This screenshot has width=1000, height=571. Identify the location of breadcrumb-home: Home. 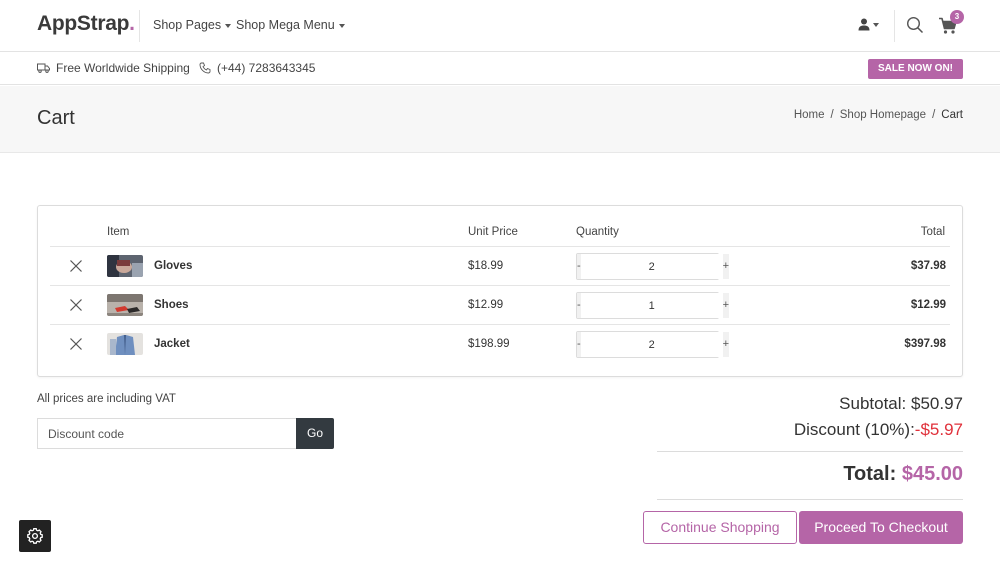
(809, 115).